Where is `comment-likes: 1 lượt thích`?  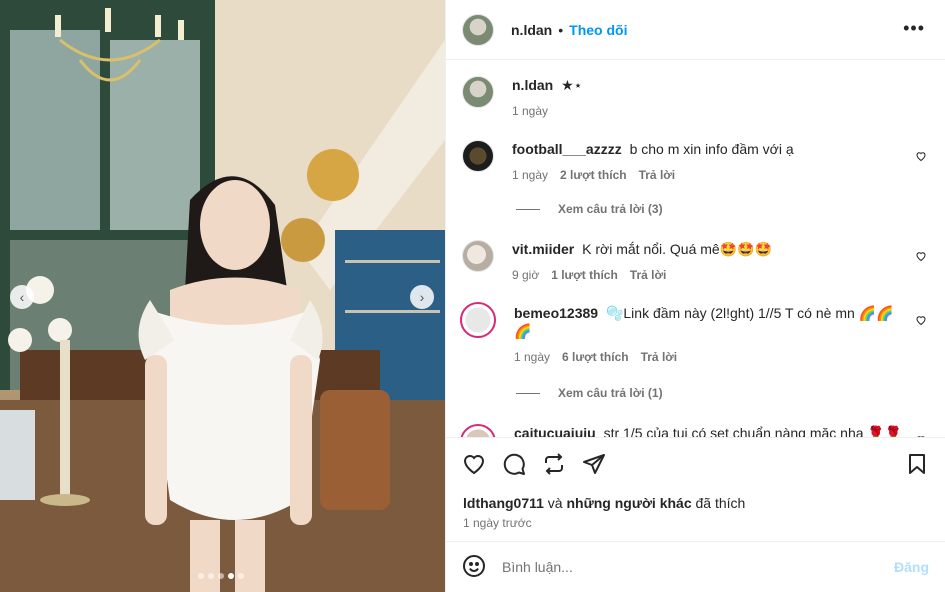 comment-likes: 1 lượt thích is located at coordinates (584, 275).